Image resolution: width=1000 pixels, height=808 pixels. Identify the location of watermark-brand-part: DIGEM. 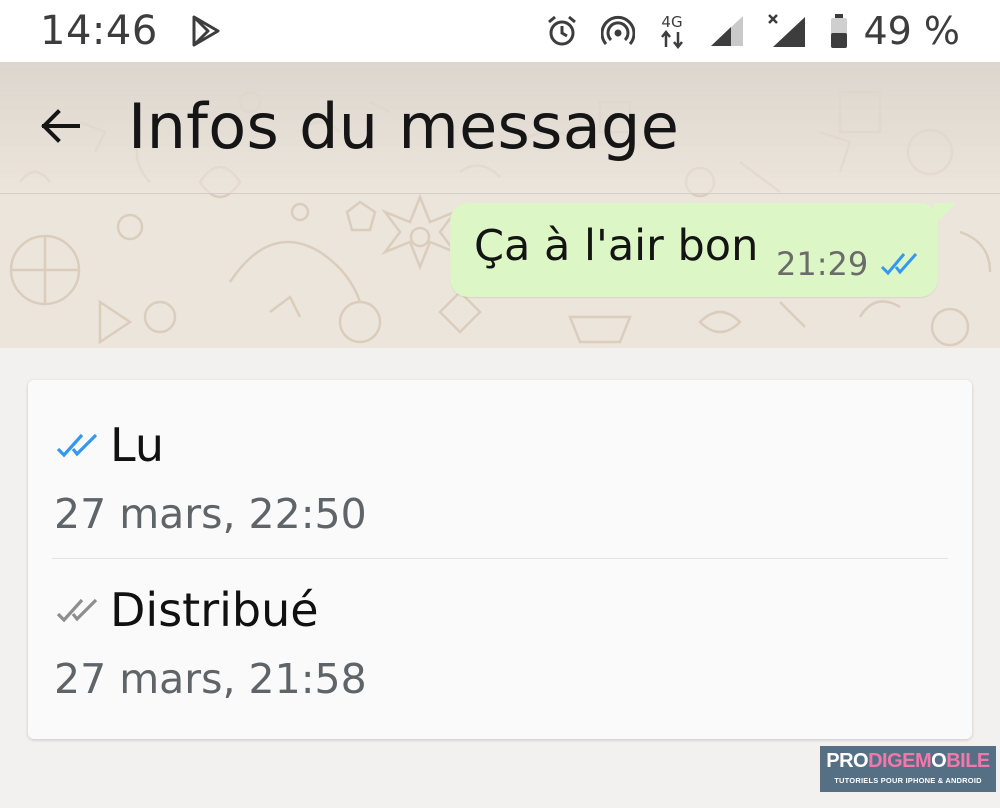
(900, 761).